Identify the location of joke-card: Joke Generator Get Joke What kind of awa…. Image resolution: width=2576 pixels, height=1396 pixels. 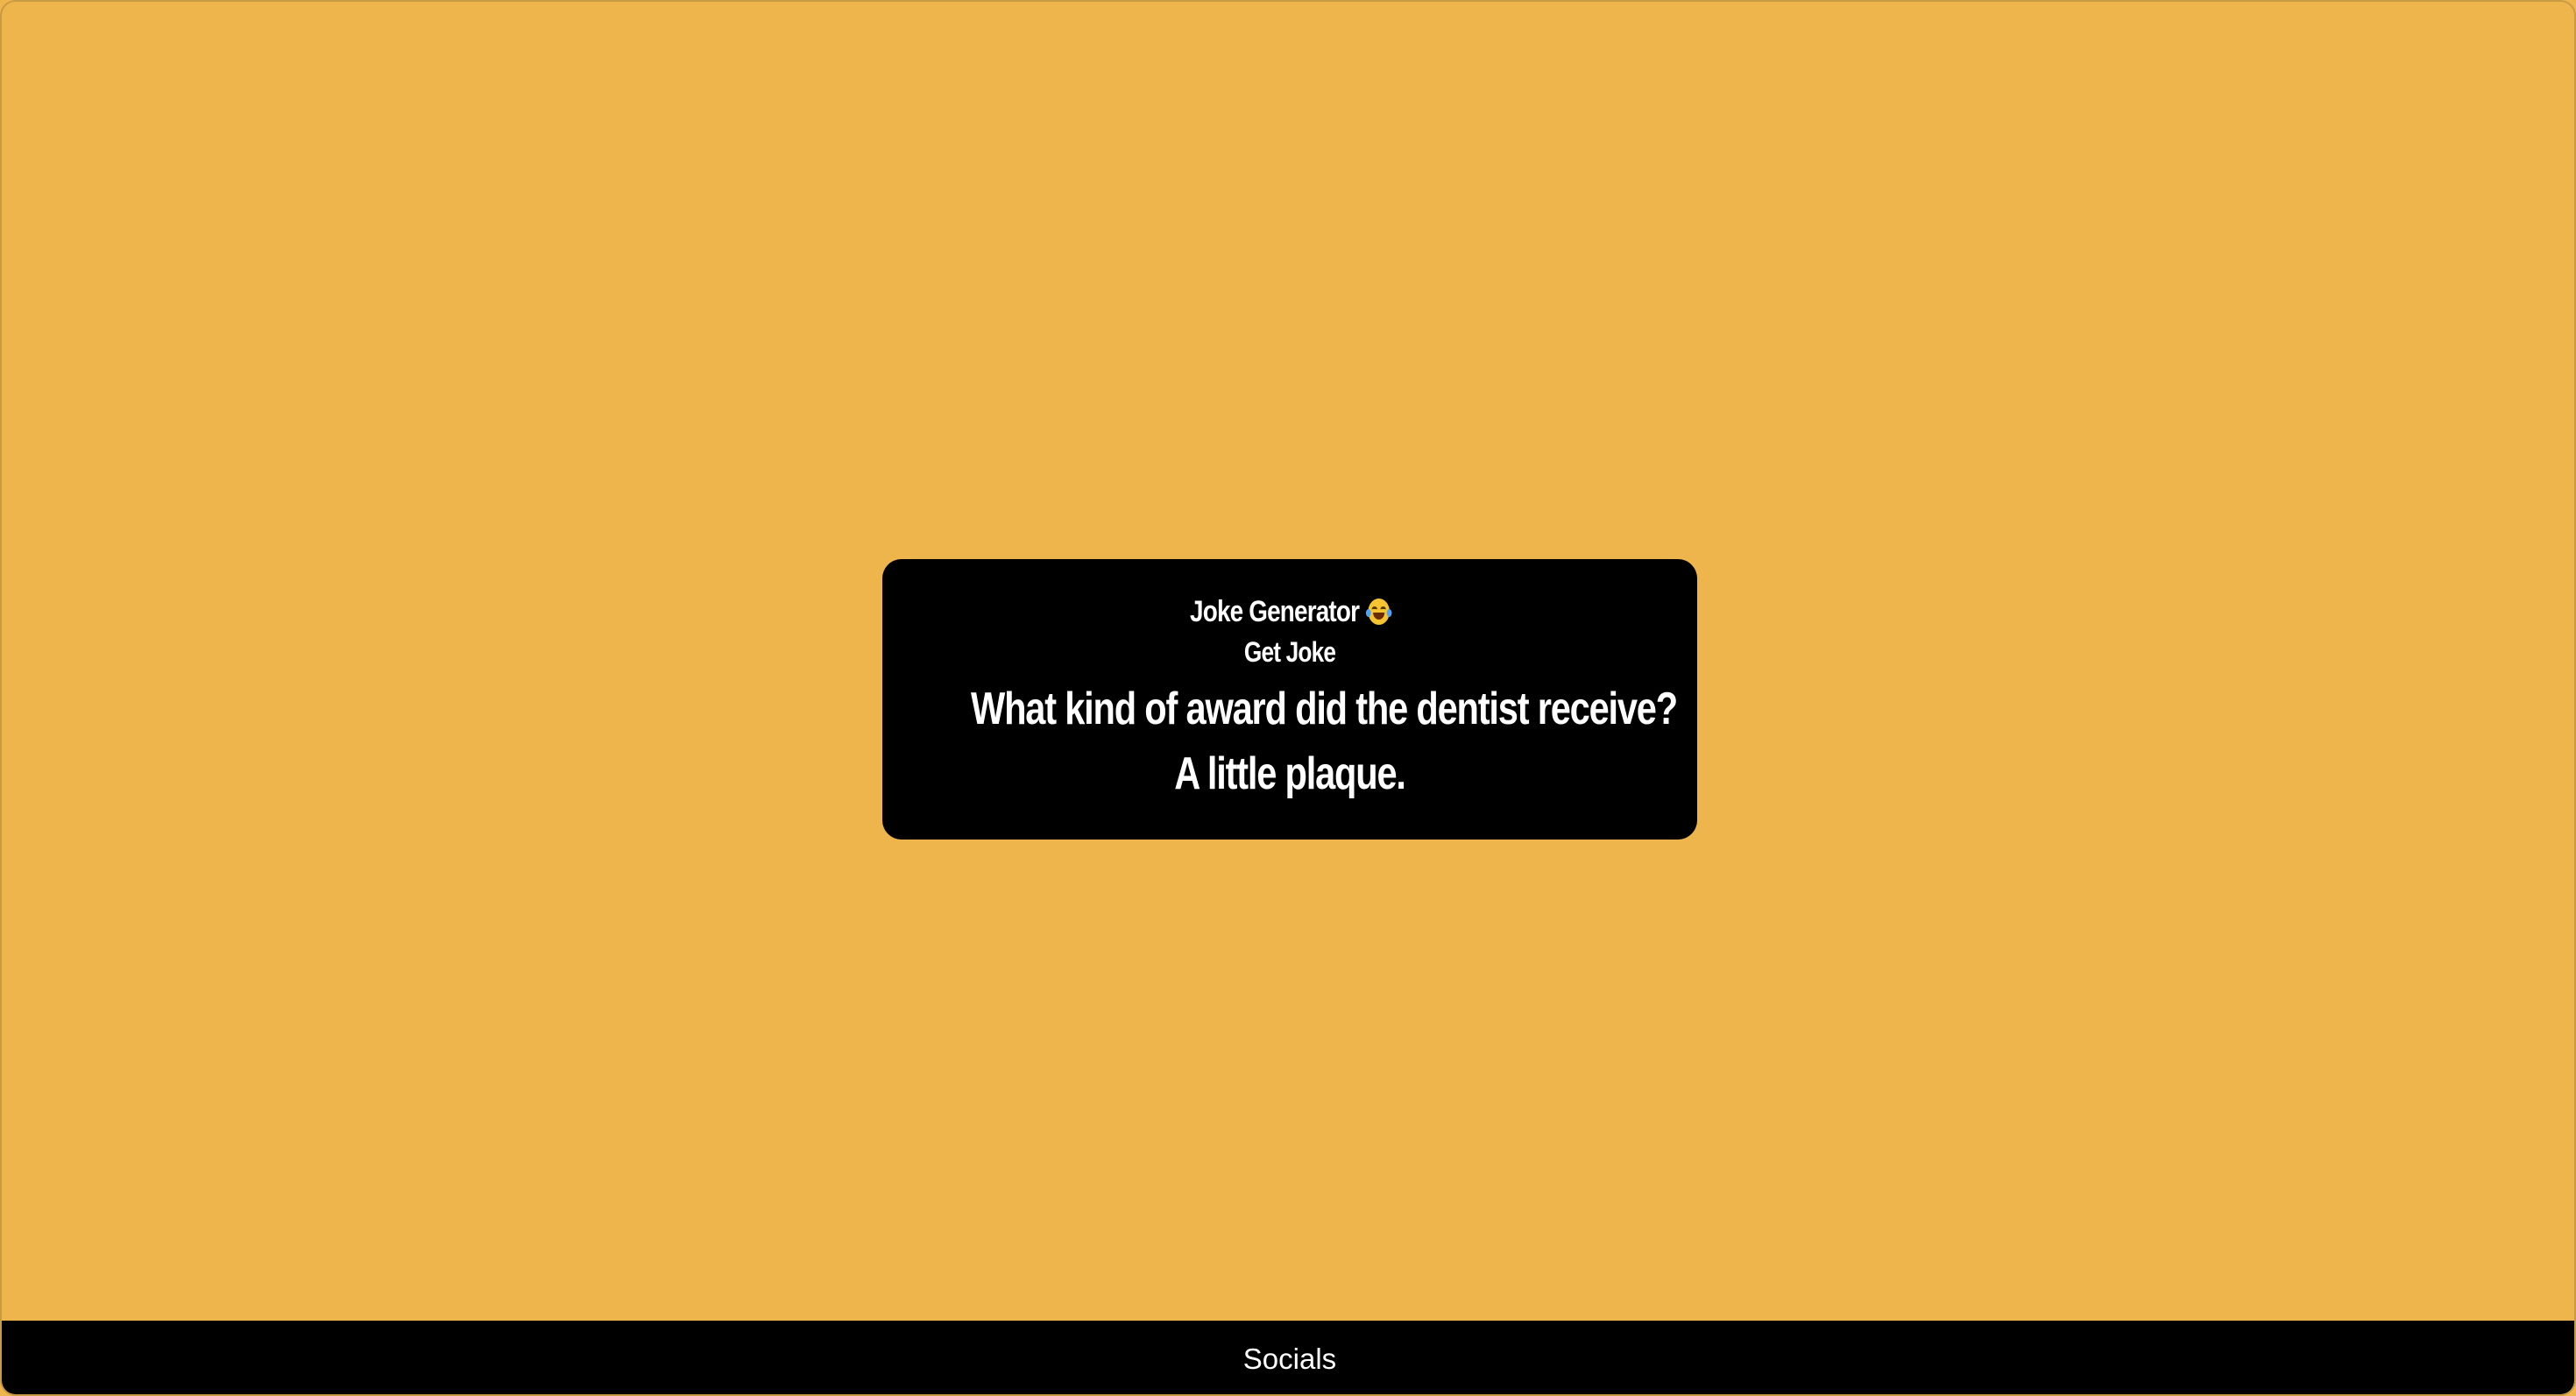
(1289, 699).